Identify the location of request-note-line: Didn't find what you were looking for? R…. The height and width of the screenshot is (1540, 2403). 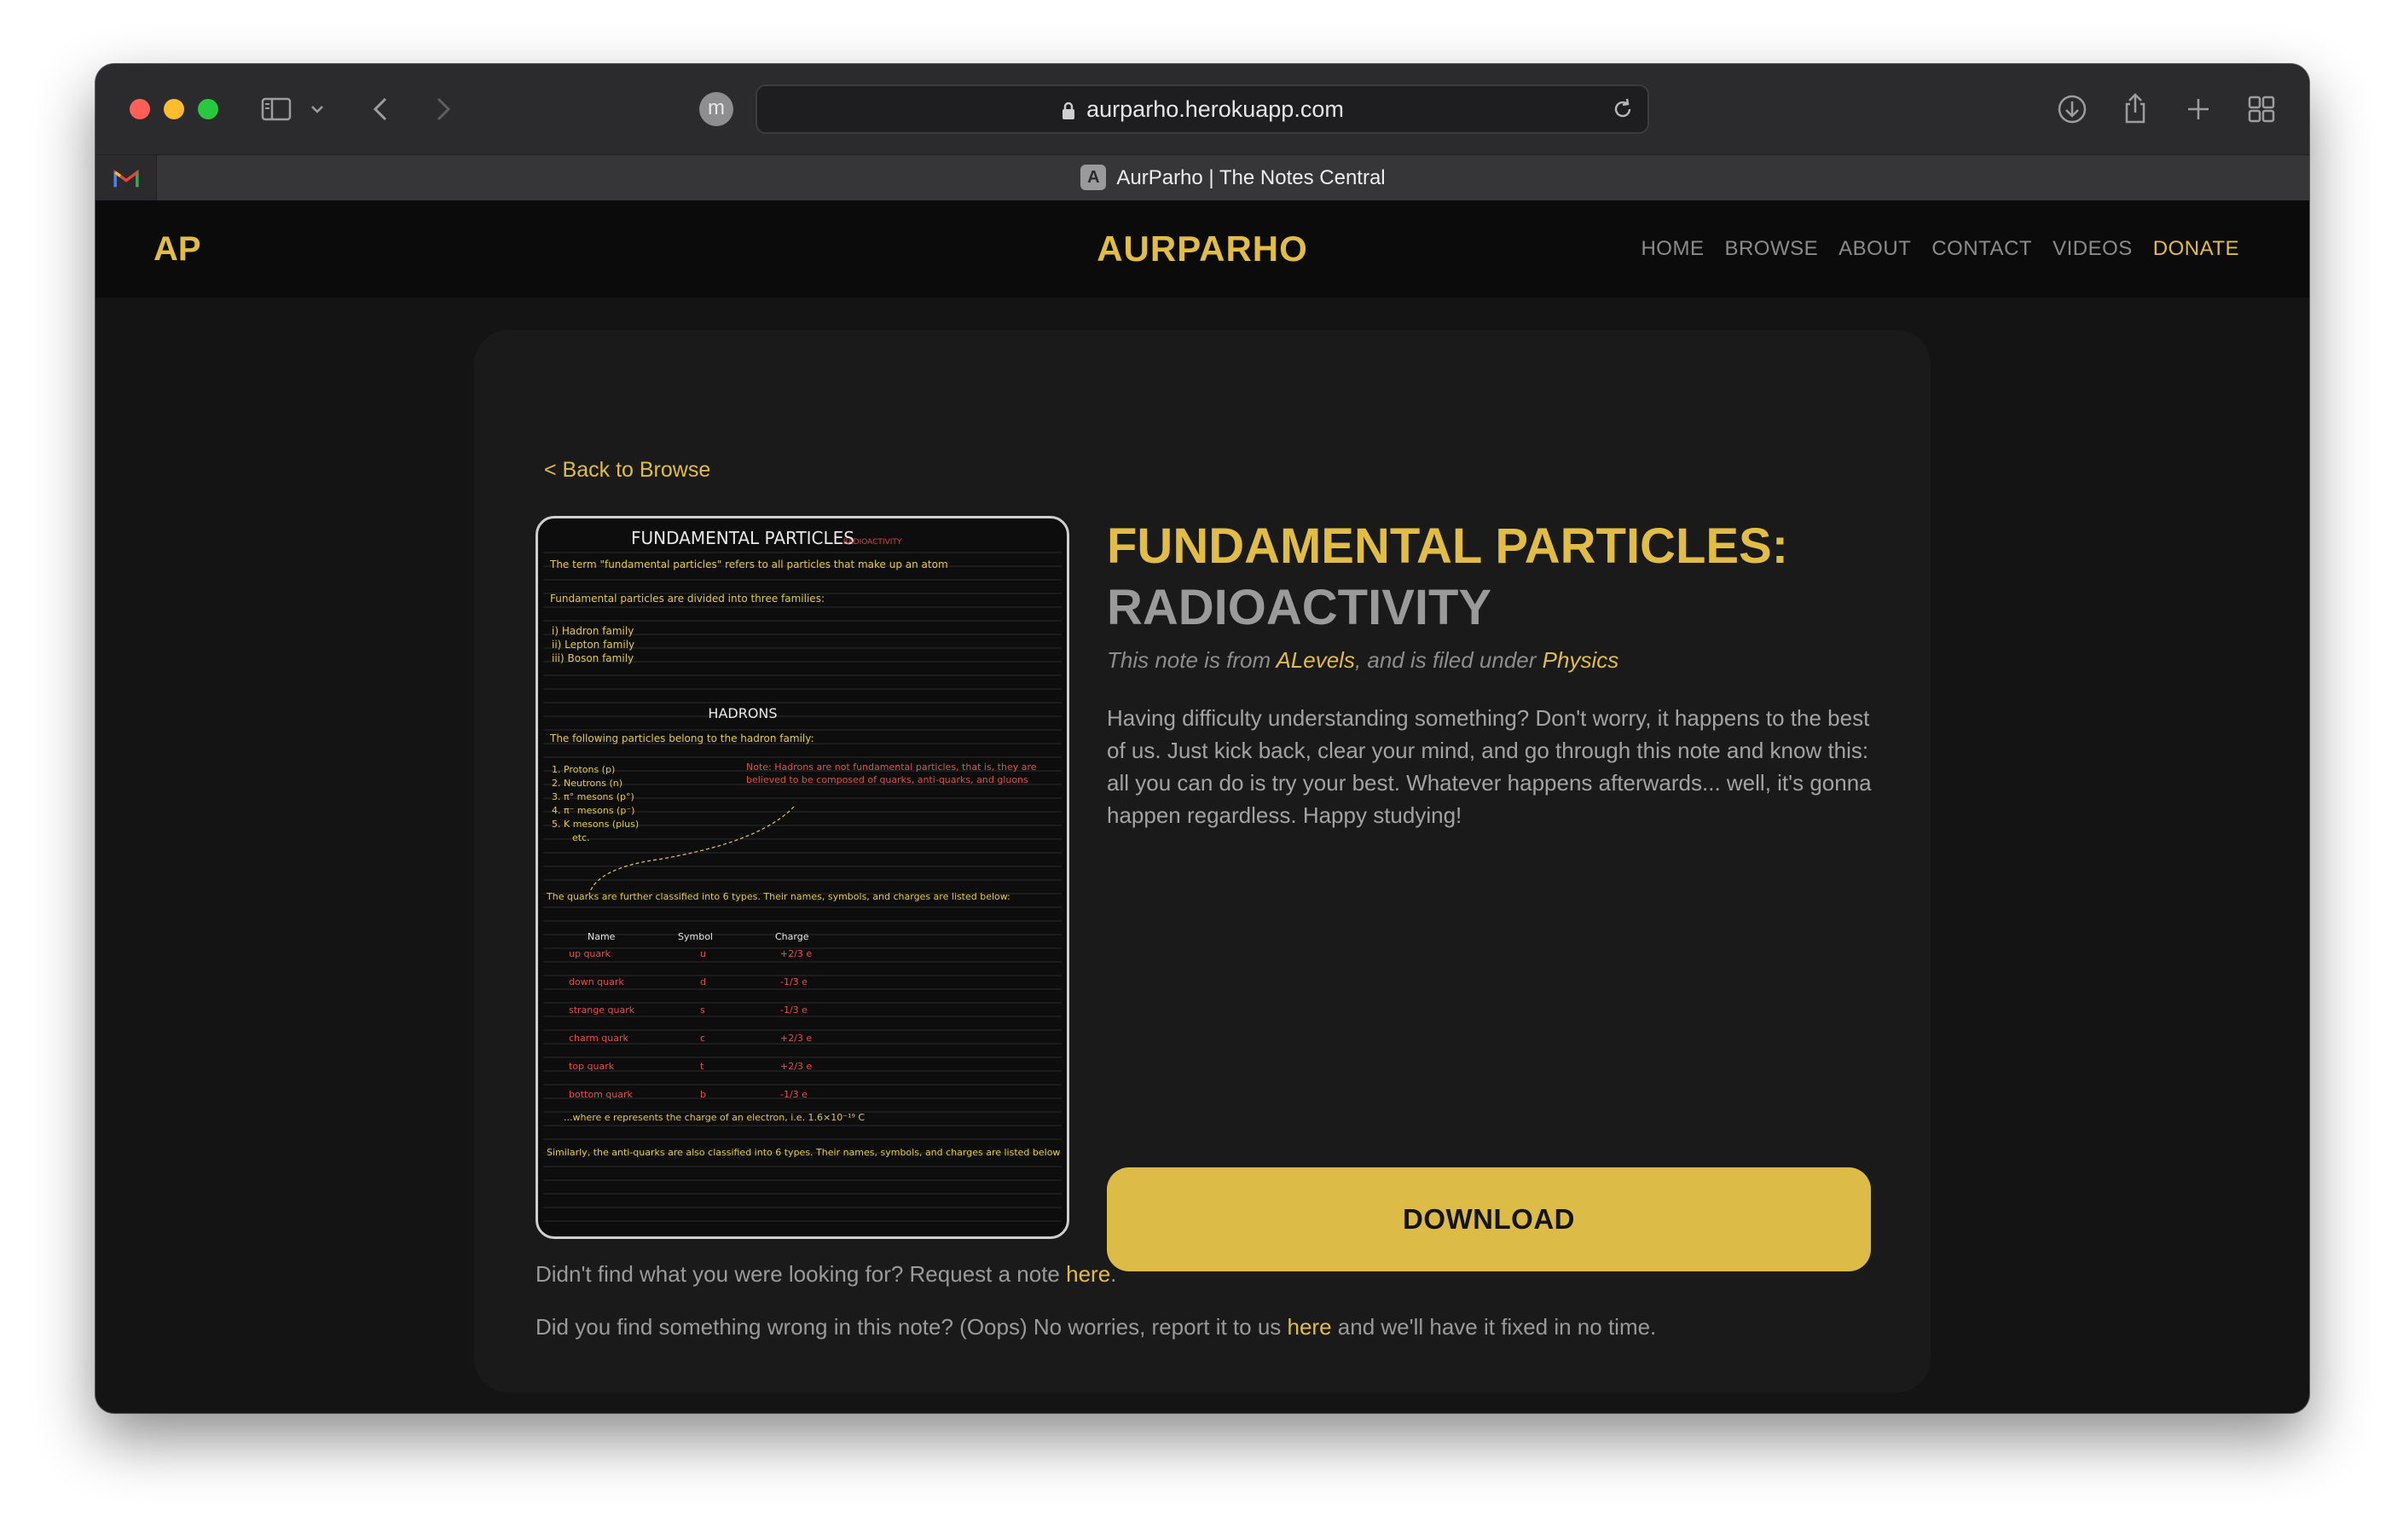
(826, 1274).